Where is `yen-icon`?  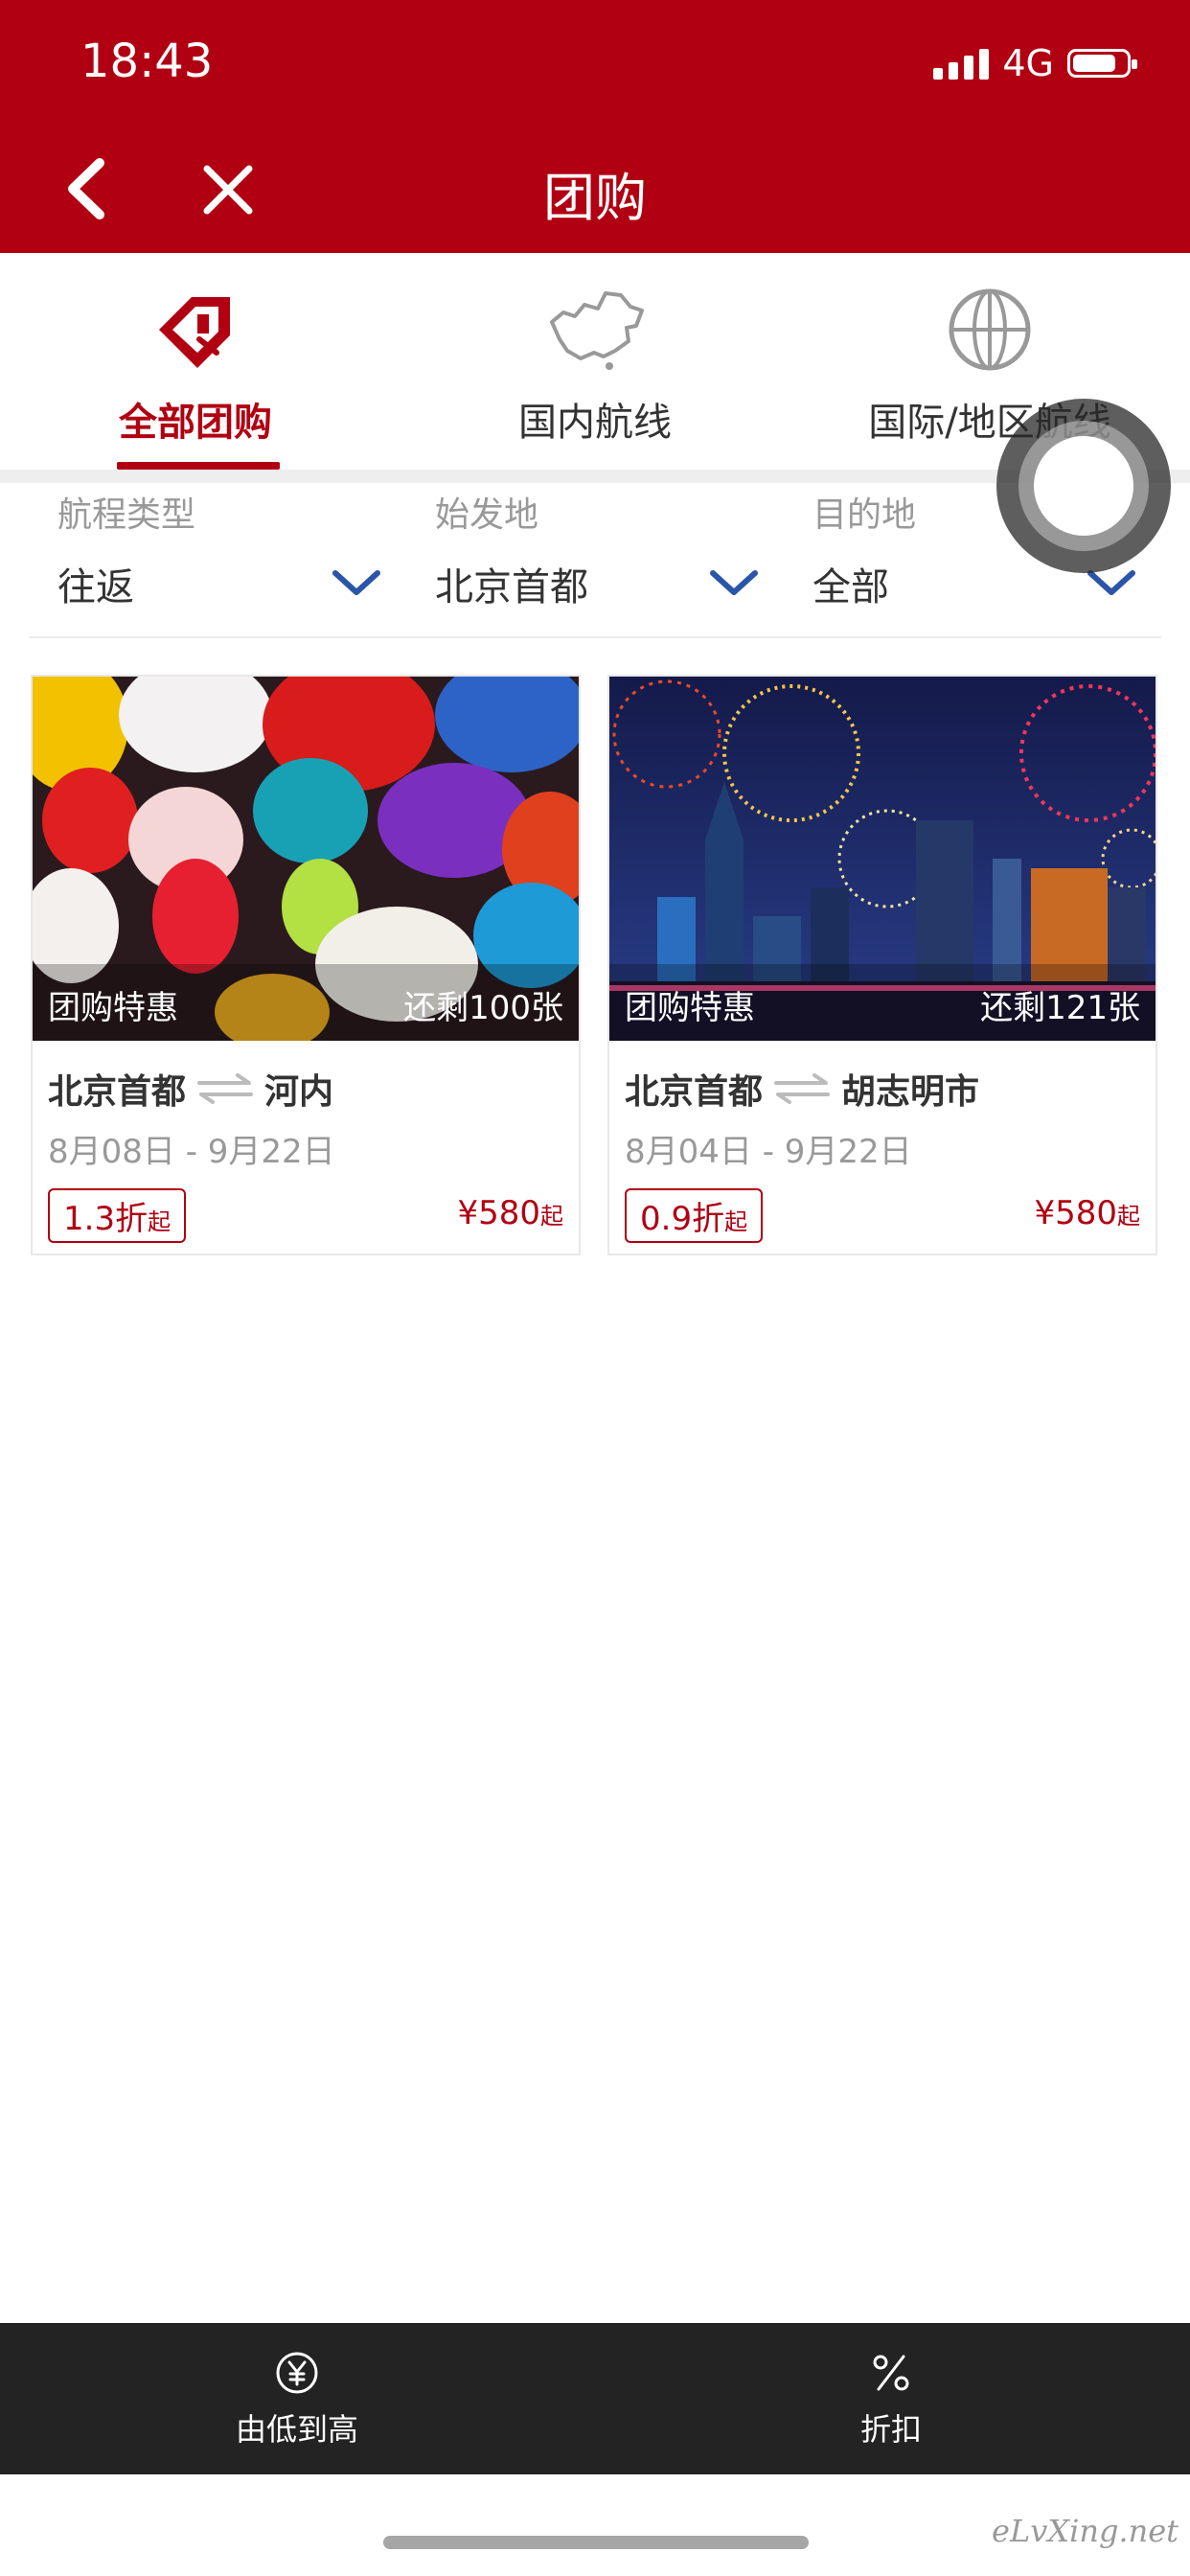
yen-icon is located at coordinates (297, 2373).